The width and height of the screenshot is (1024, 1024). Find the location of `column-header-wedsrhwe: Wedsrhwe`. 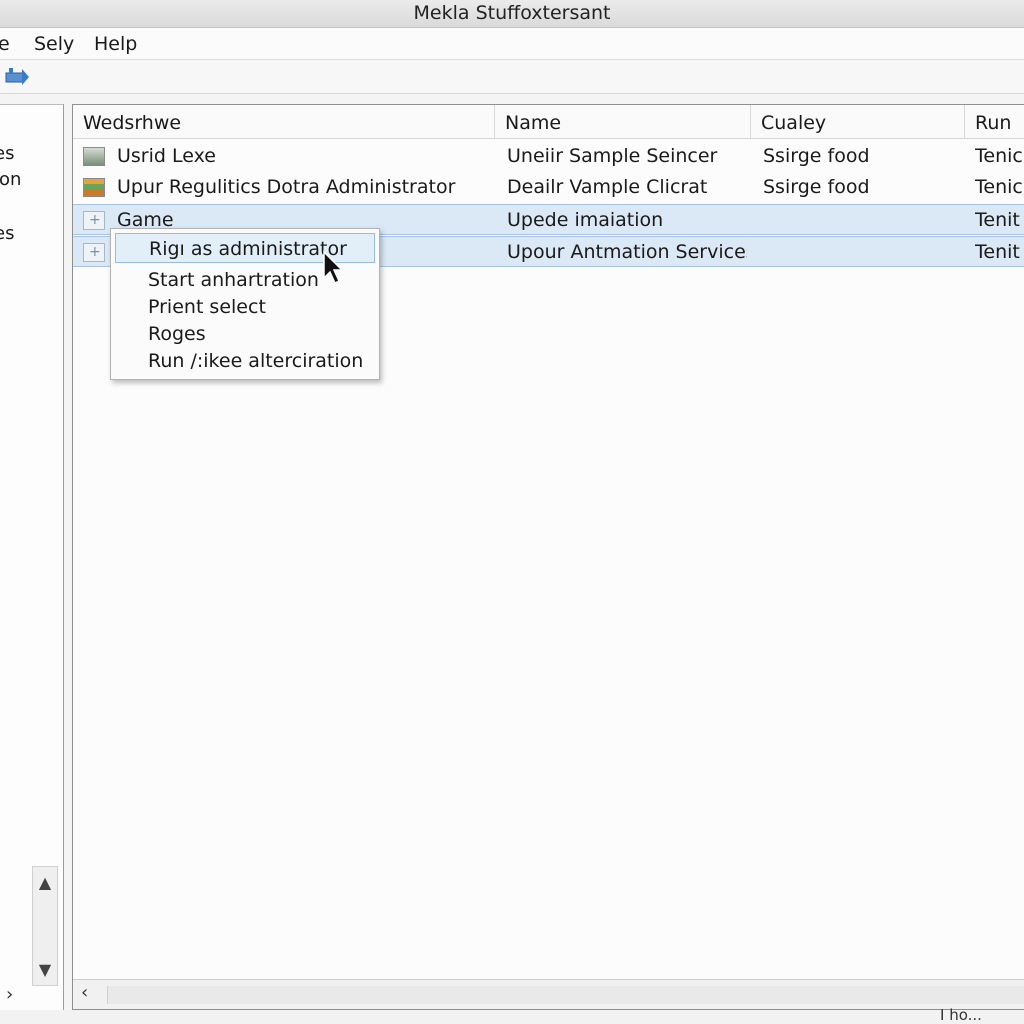

column-header-wedsrhwe: Wedsrhwe is located at coordinates (284, 122).